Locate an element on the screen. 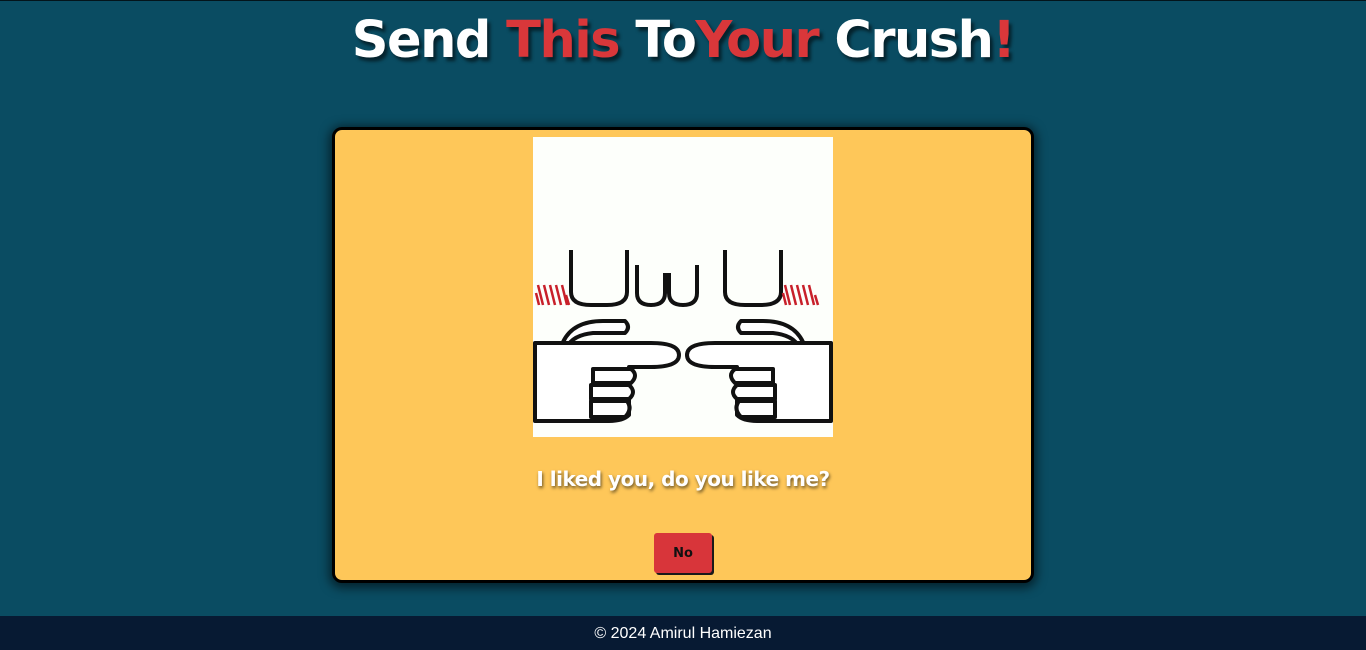 Image resolution: width=1366 pixels, height=650 pixels. footer: © 2024 Amirul Hamiezan is located at coordinates (683, 633).